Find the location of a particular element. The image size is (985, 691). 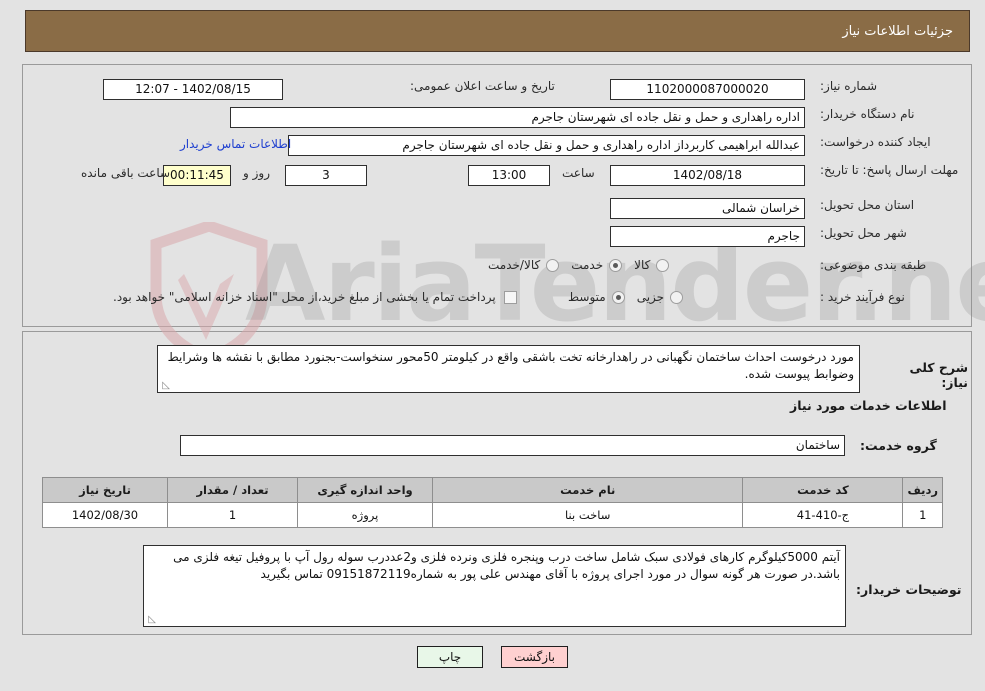

remaining-suffix-label: ساعت باقی مانده is located at coordinates (126, 173).